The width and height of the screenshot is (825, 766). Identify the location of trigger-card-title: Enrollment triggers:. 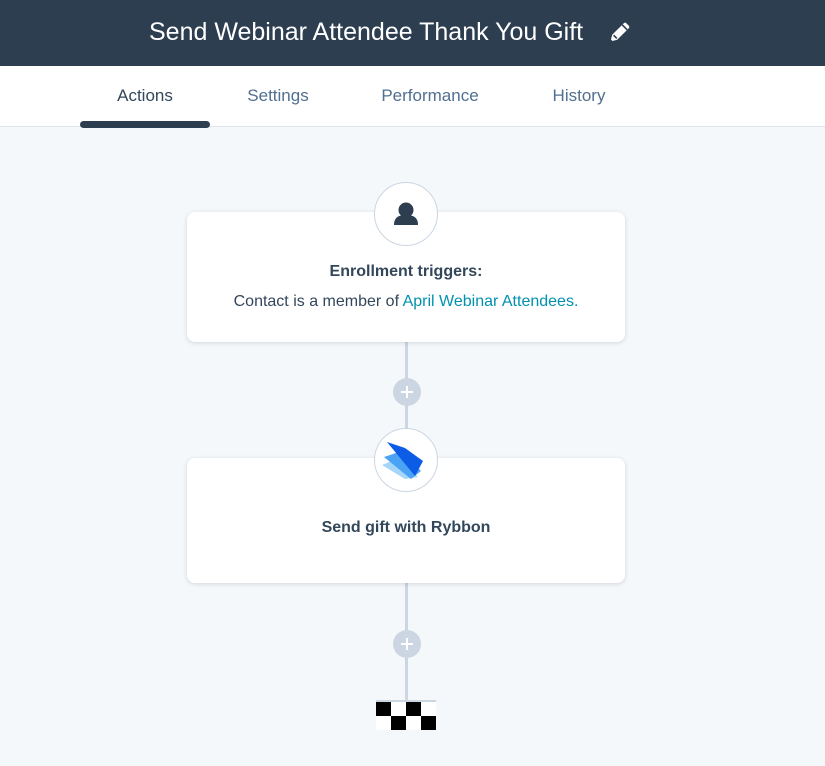
(406, 271).